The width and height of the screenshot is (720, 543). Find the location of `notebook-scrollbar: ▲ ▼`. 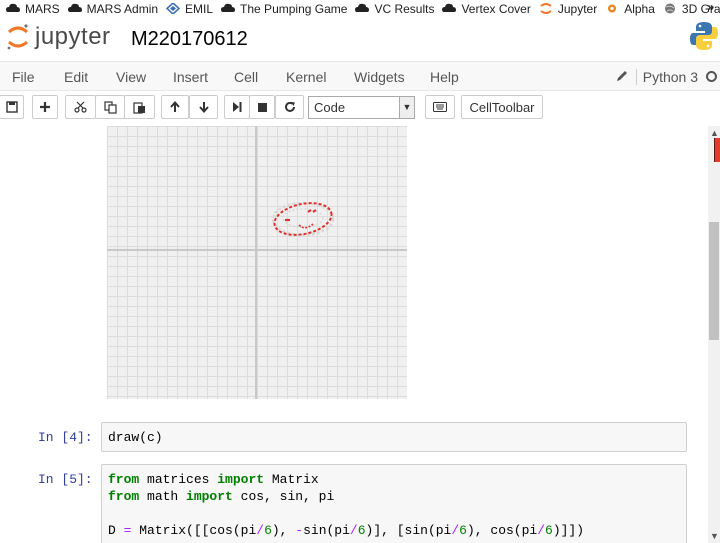

notebook-scrollbar: ▲ ▼ is located at coordinates (714, 334).